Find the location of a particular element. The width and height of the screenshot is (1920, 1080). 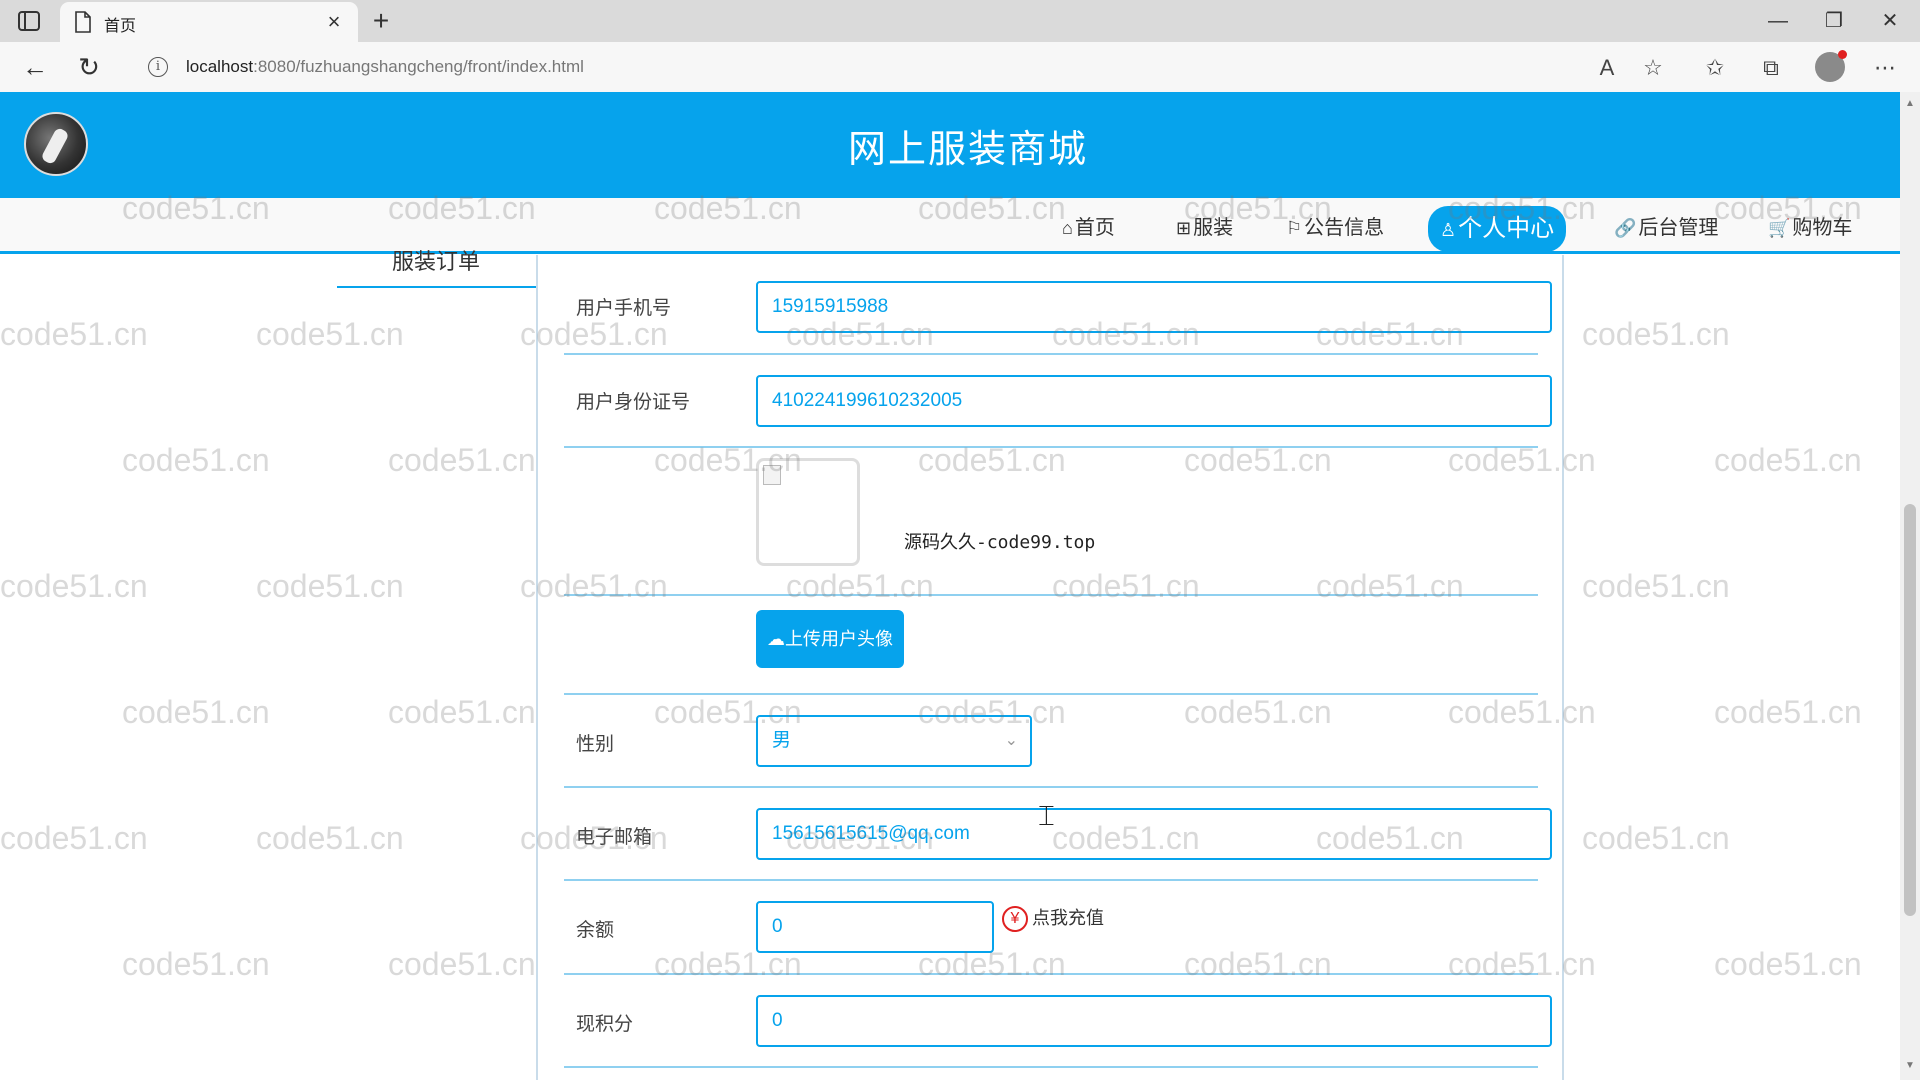

more-icon: ⋯ is located at coordinates (1885, 68).